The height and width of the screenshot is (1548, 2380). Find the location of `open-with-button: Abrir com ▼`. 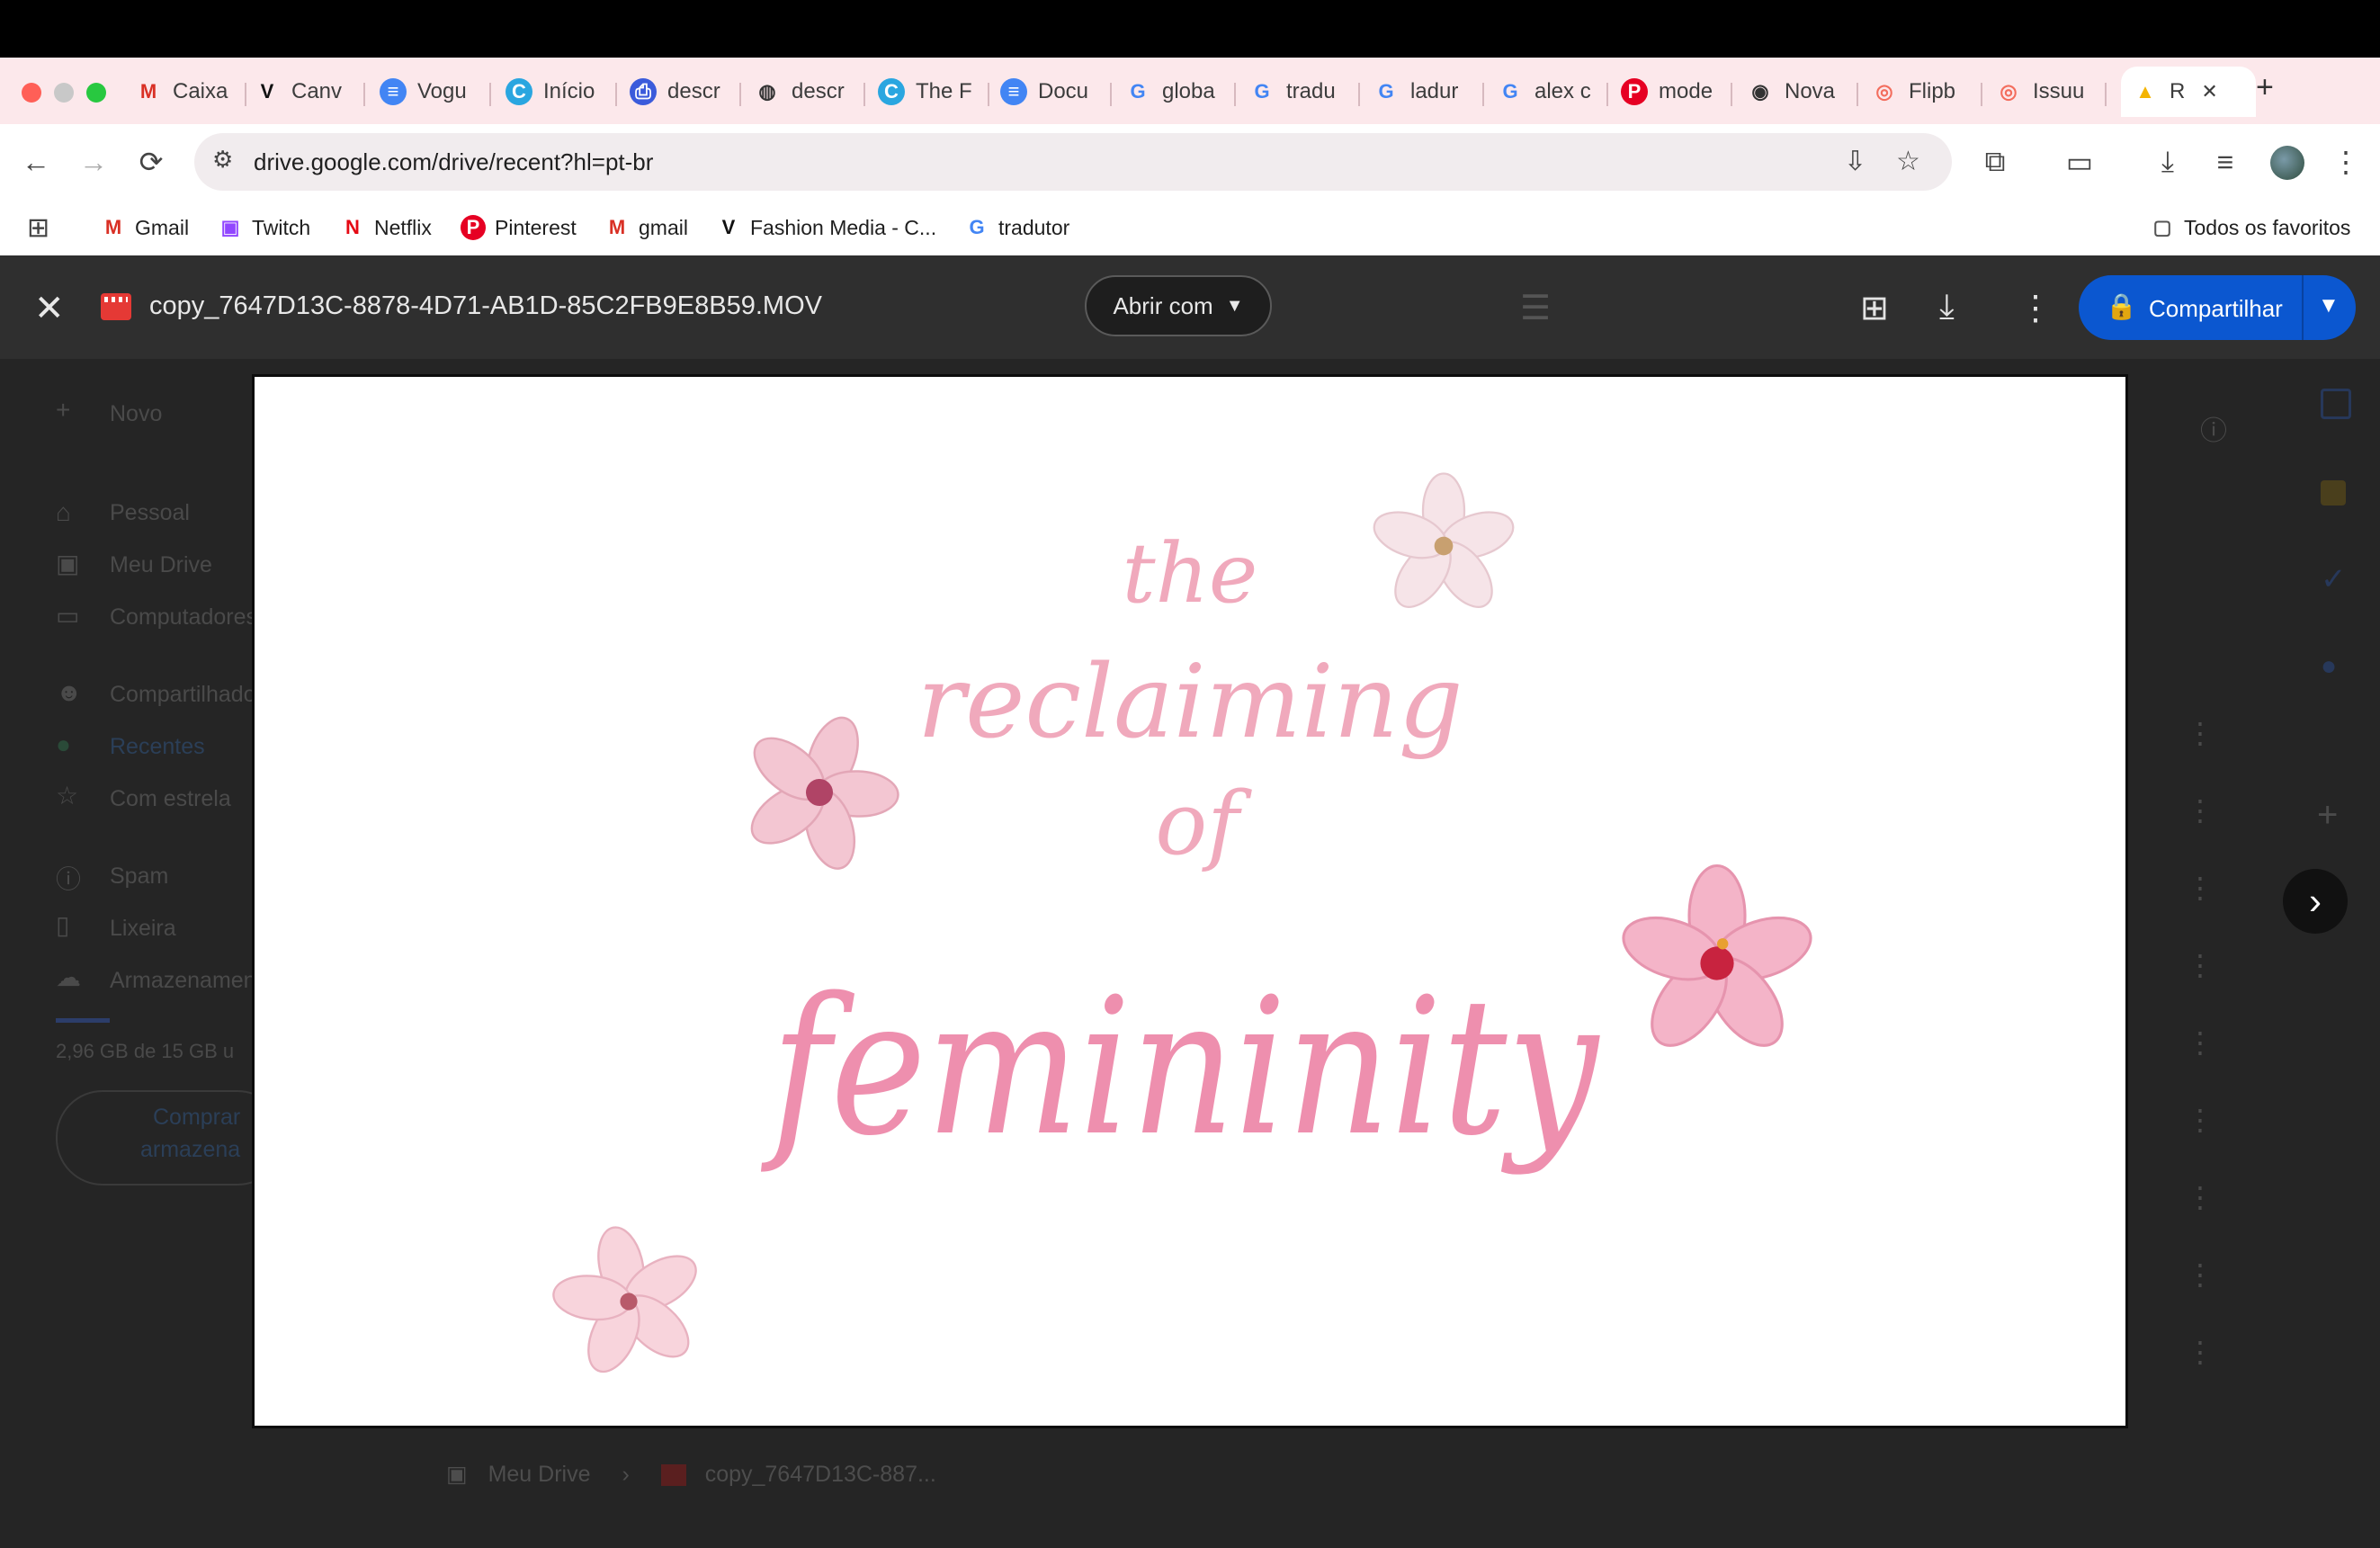

open-with-button: Abrir com ▼ is located at coordinates (1178, 305).